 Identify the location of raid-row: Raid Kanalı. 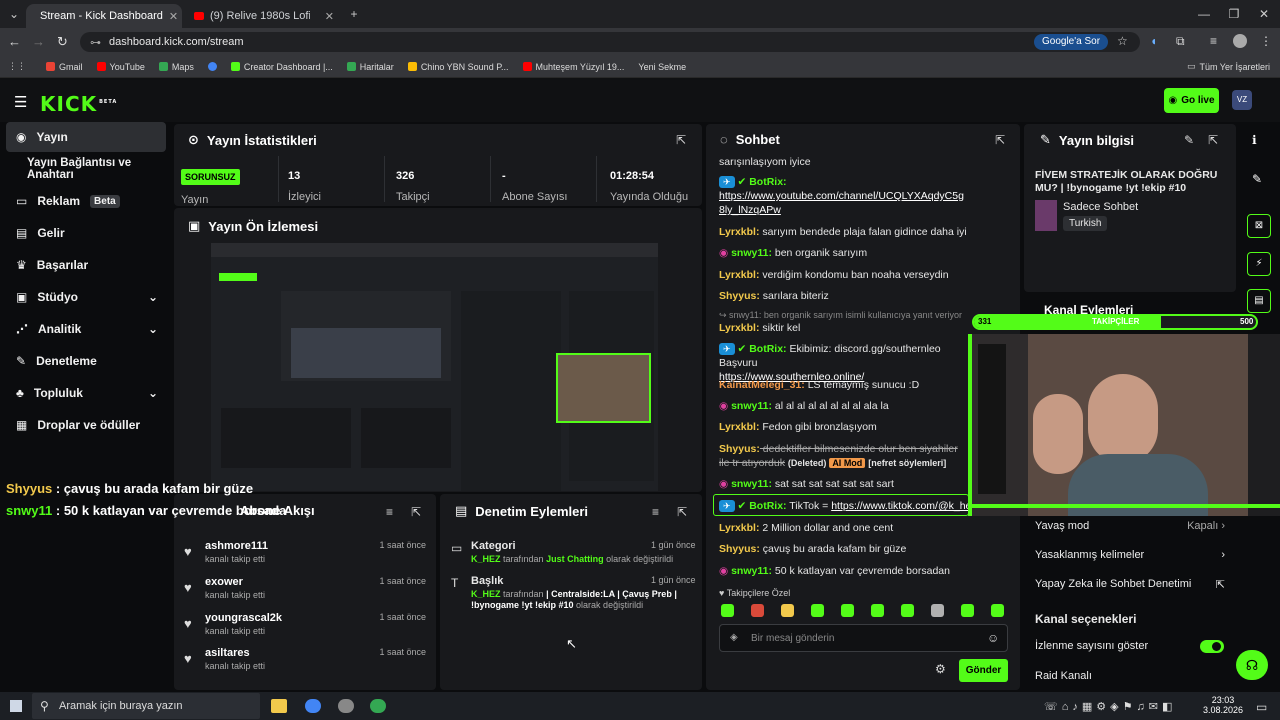
(1130, 676).